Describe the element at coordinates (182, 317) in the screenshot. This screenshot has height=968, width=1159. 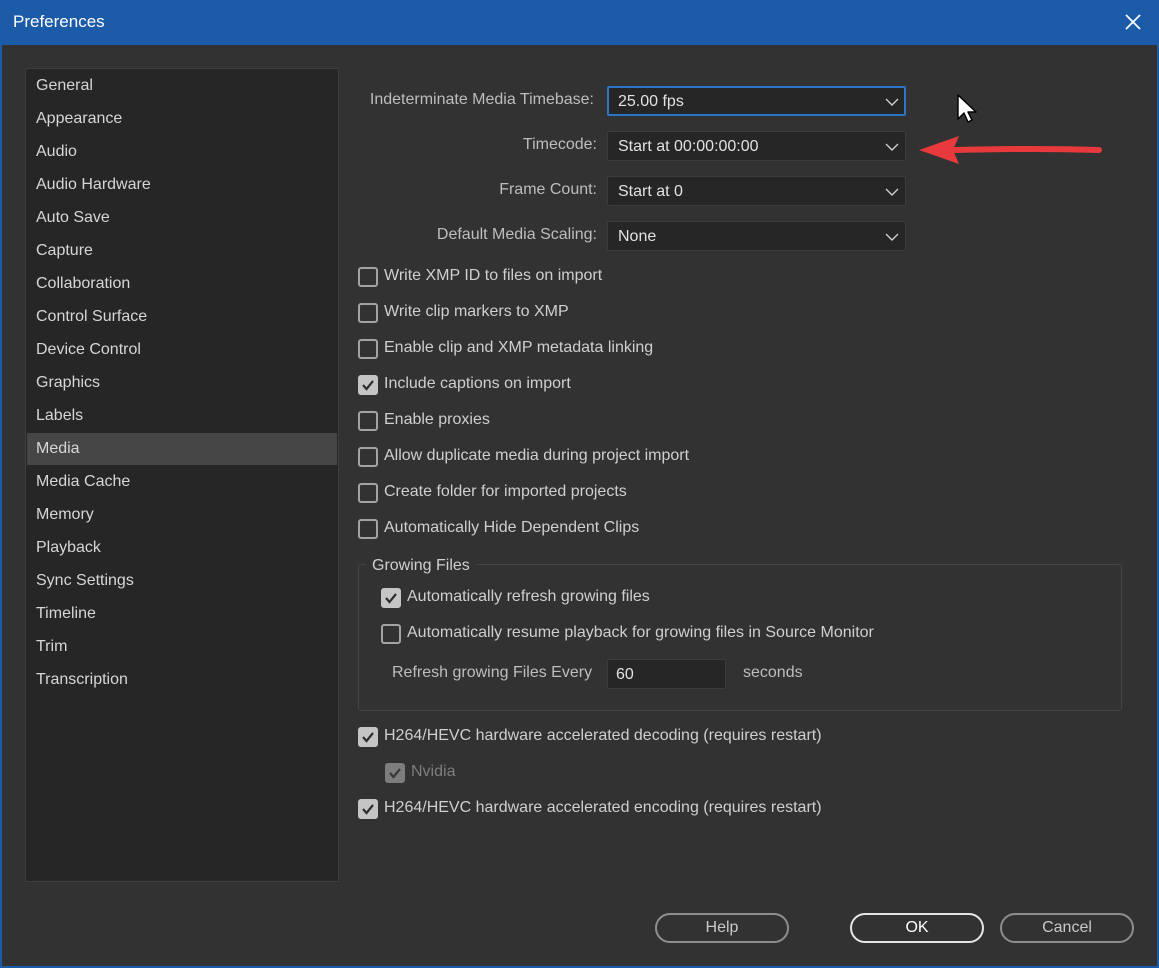
I see `sidebar-item-control-surface: Control Surface` at that location.